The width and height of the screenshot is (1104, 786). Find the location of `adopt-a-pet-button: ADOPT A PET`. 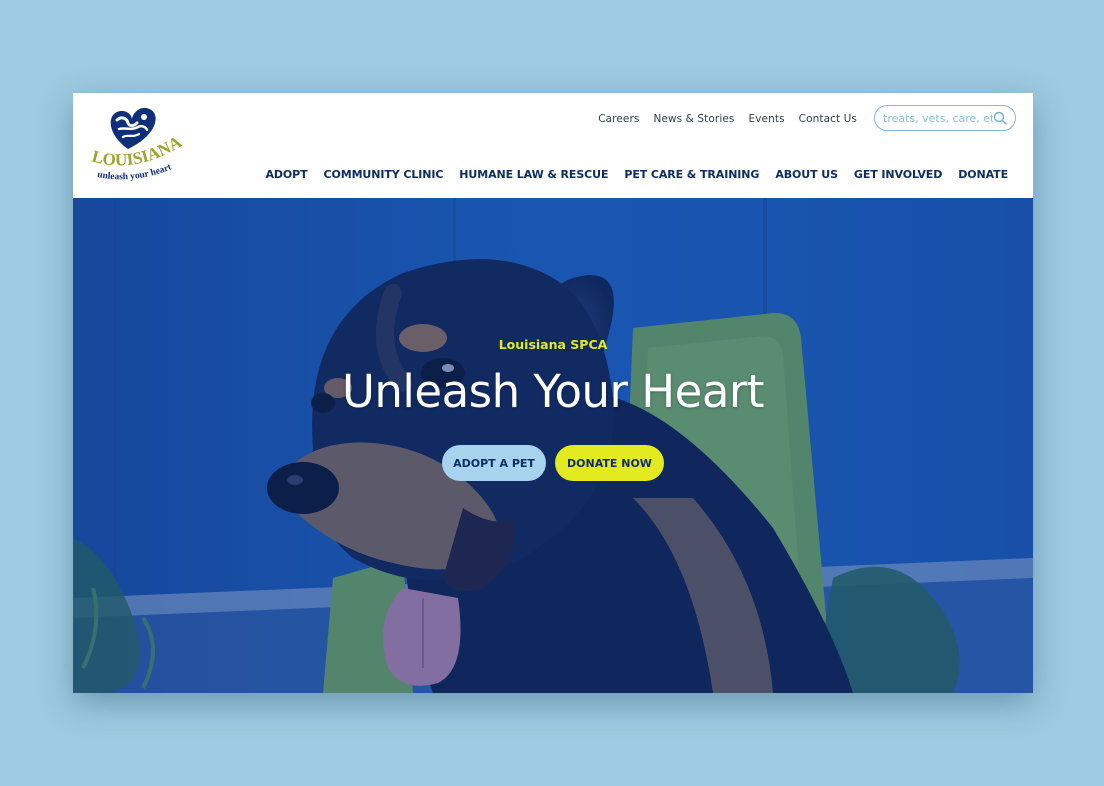

adopt-a-pet-button: ADOPT A PET is located at coordinates (494, 463).